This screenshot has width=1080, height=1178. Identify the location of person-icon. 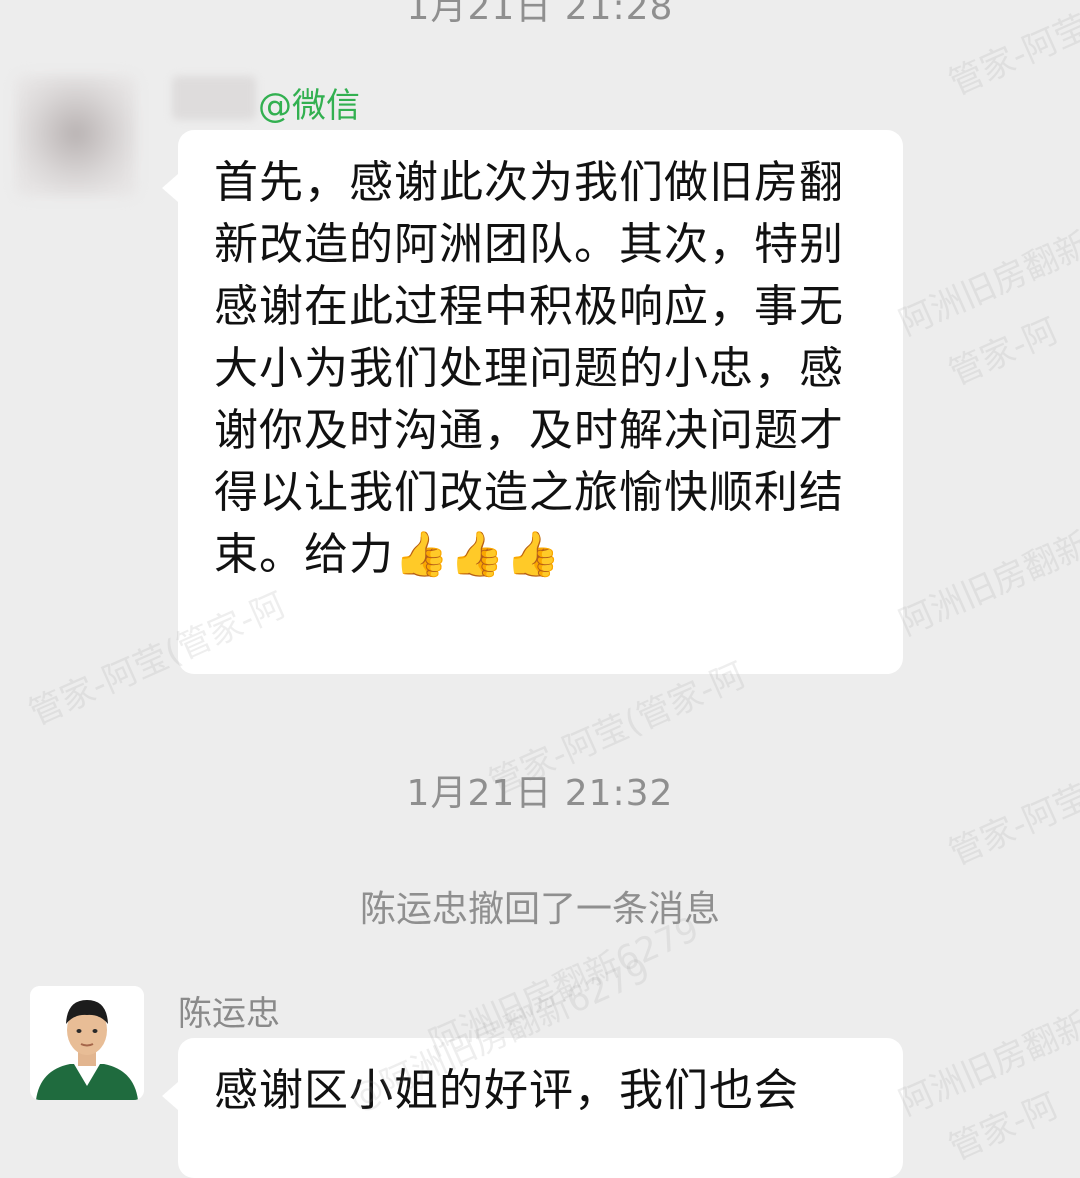
(87, 1043).